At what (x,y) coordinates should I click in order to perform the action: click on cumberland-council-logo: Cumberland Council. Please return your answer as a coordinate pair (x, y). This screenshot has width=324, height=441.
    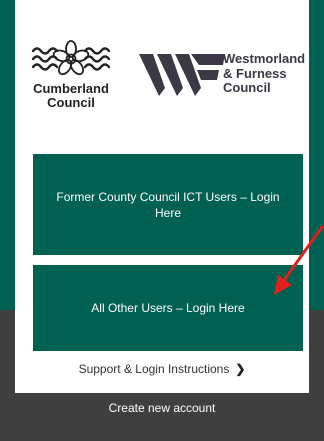
    Looking at the image, I should click on (71, 78).